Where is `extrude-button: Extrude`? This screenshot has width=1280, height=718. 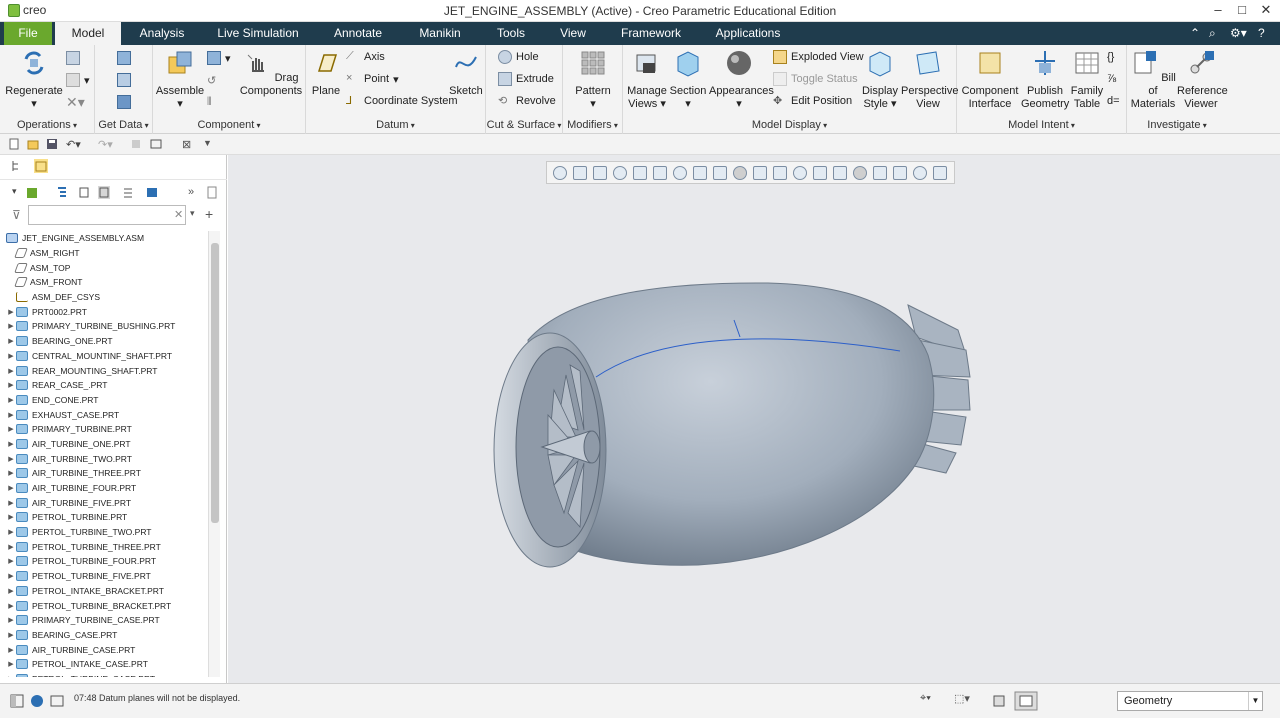 extrude-button: Extrude is located at coordinates (526, 79).